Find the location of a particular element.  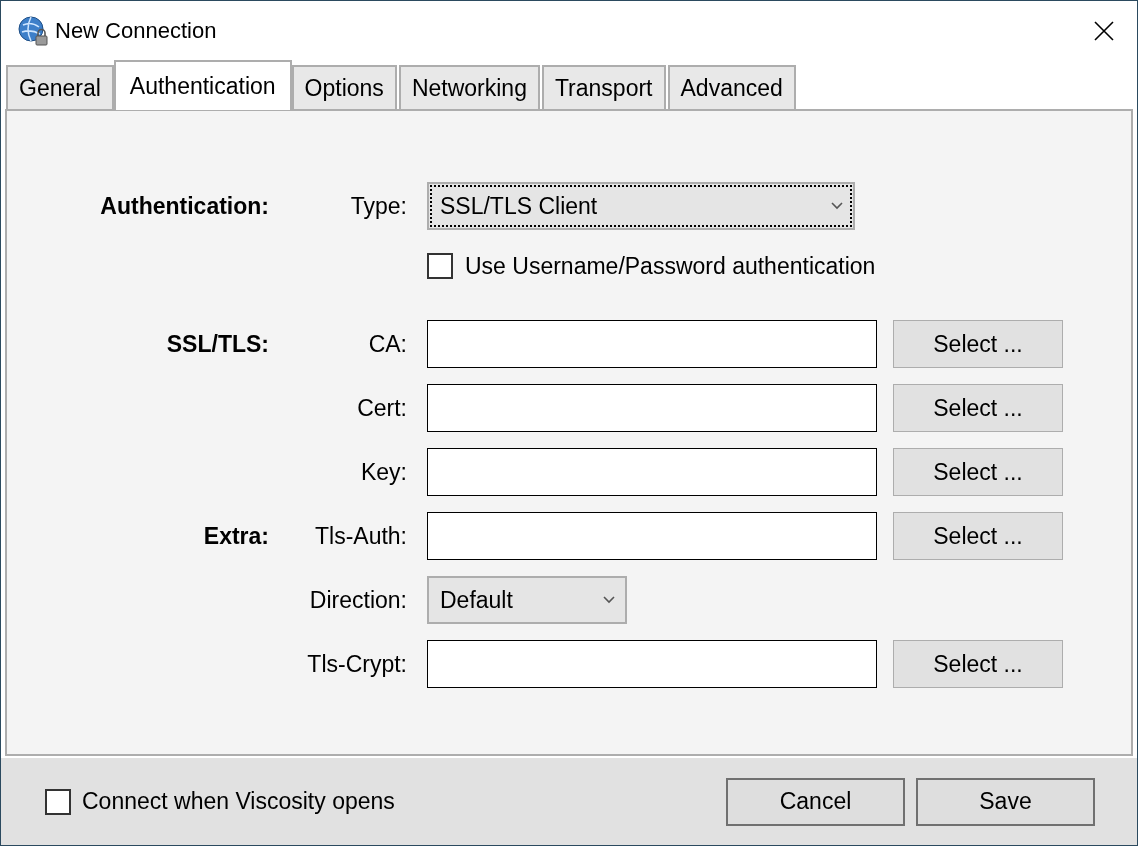

section-label: Authentication: is located at coordinates (184, 206).